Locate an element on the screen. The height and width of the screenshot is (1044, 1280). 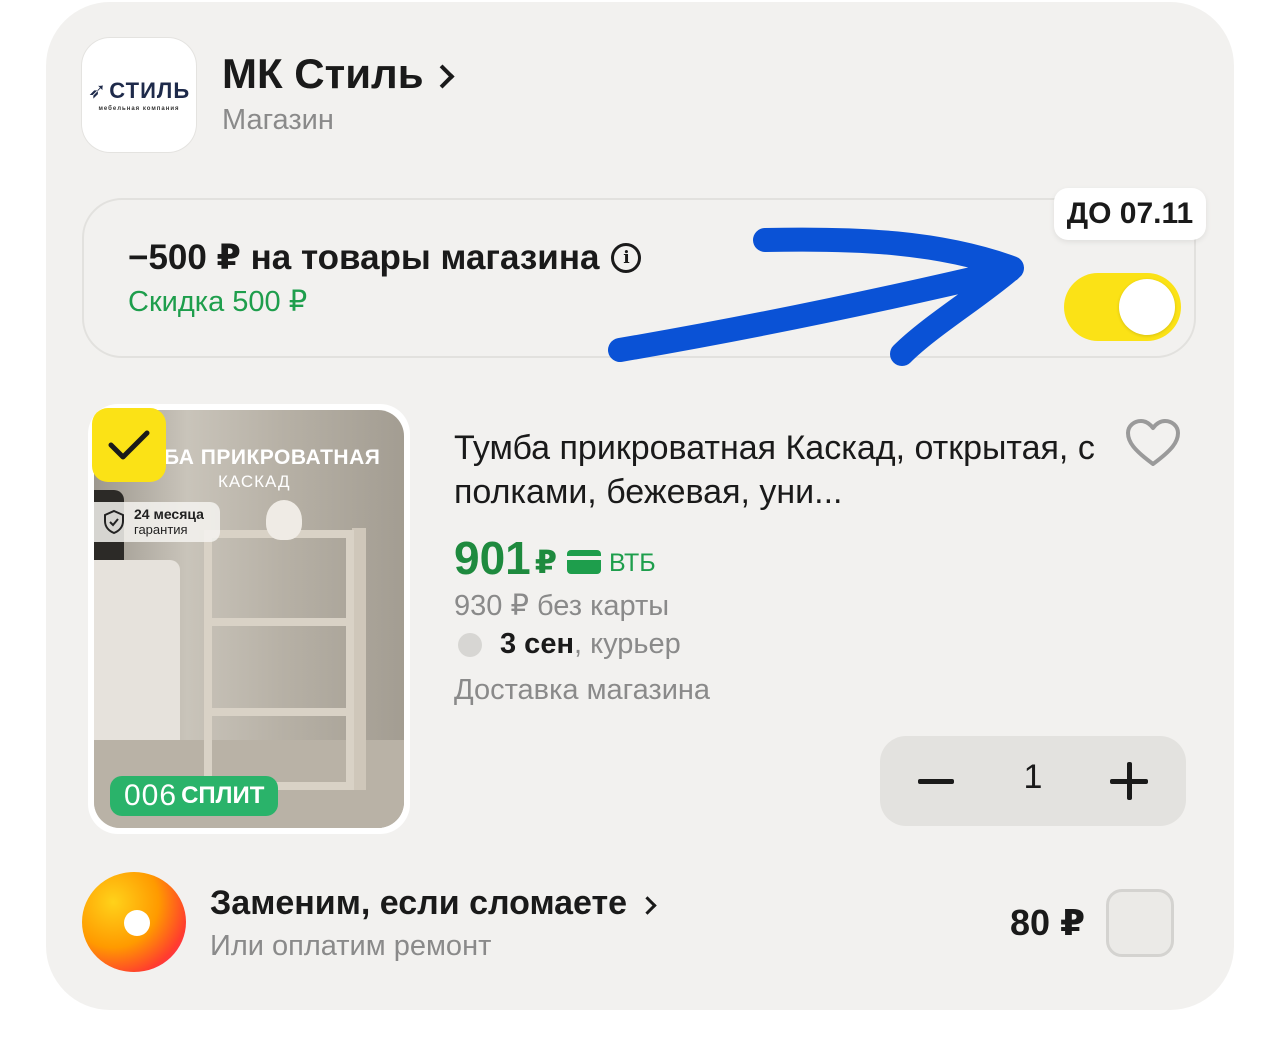
insurance-logo is located at coordinates (134, 922).